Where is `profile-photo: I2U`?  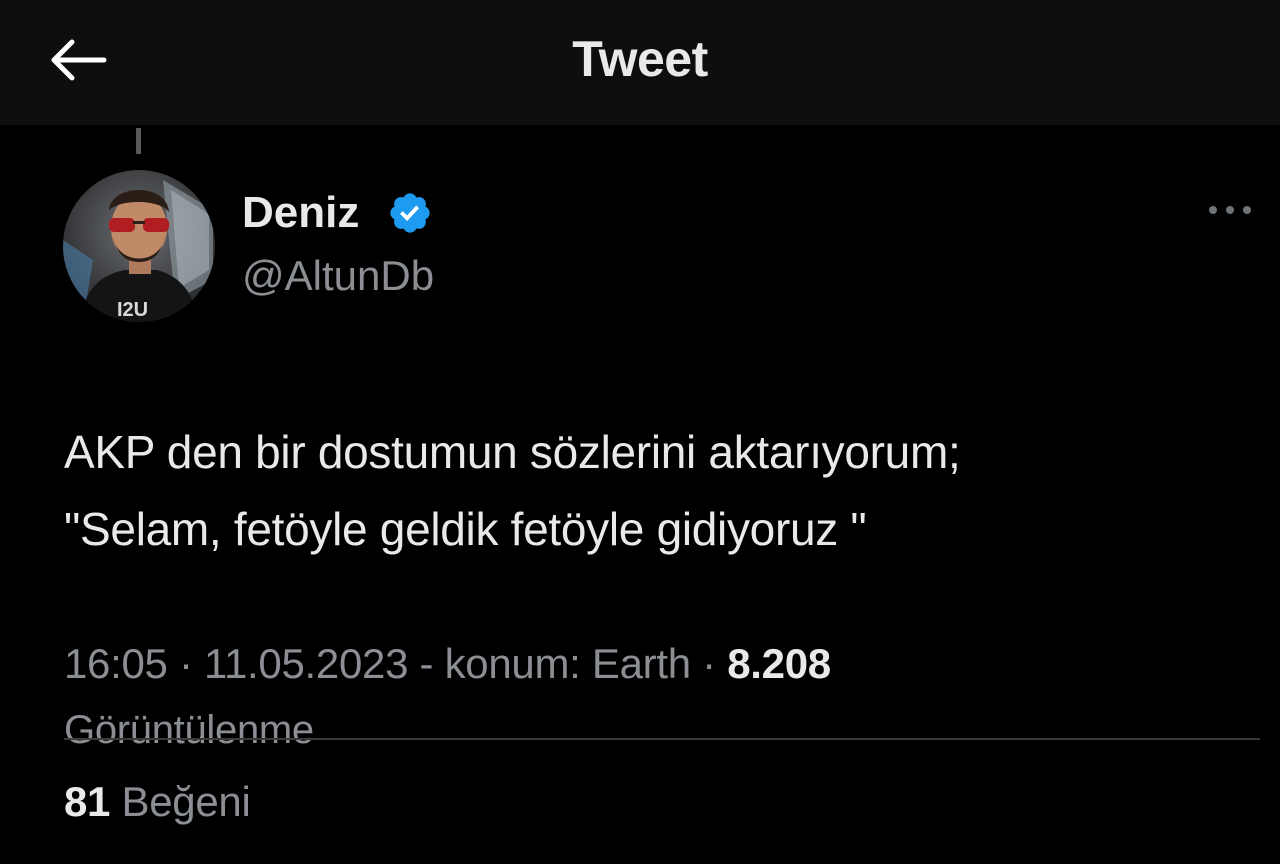 profile-photo: I2U is located at coordinates (139, 246).